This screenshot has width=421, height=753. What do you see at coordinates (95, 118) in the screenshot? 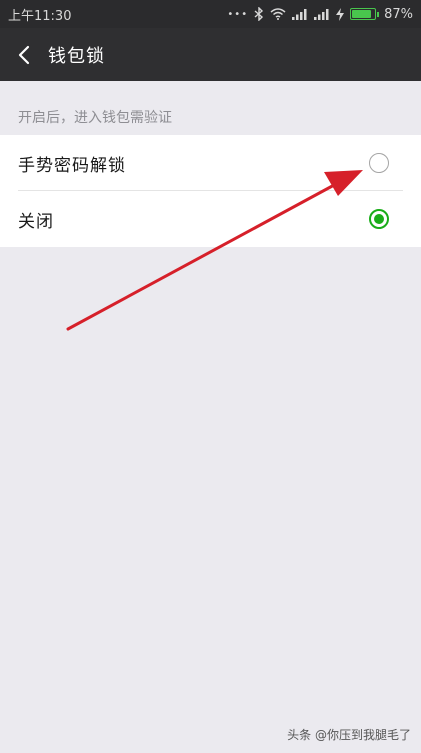
I see `section-header: 开启后，进入钱包需验证` at bounding box center [95, 118].